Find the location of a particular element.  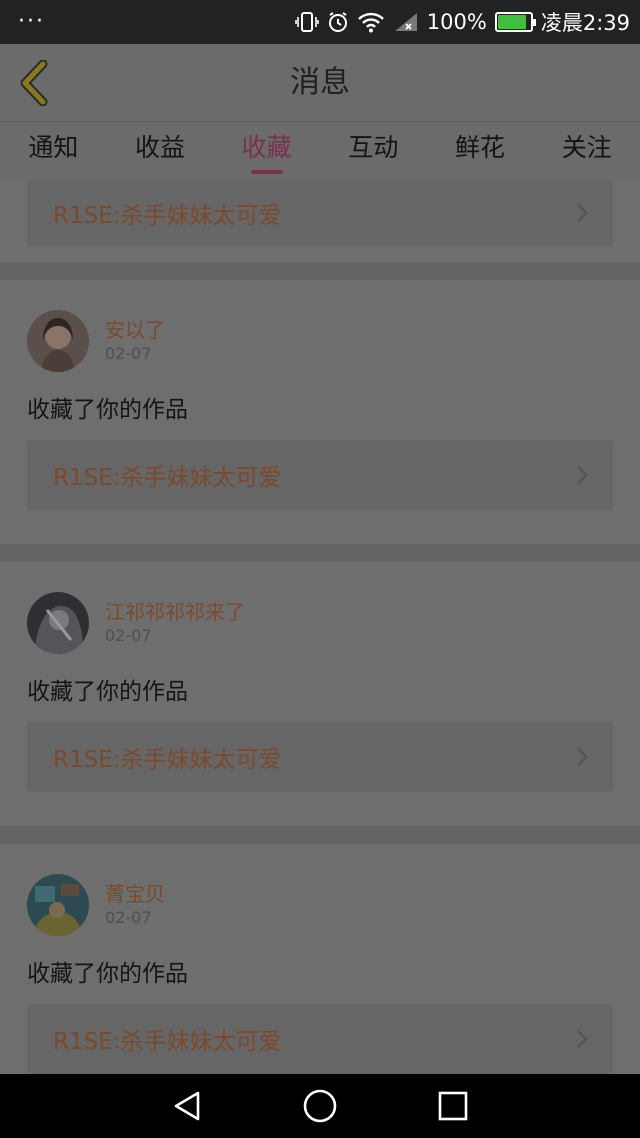

battery-level is located at coordinates (512, 22).